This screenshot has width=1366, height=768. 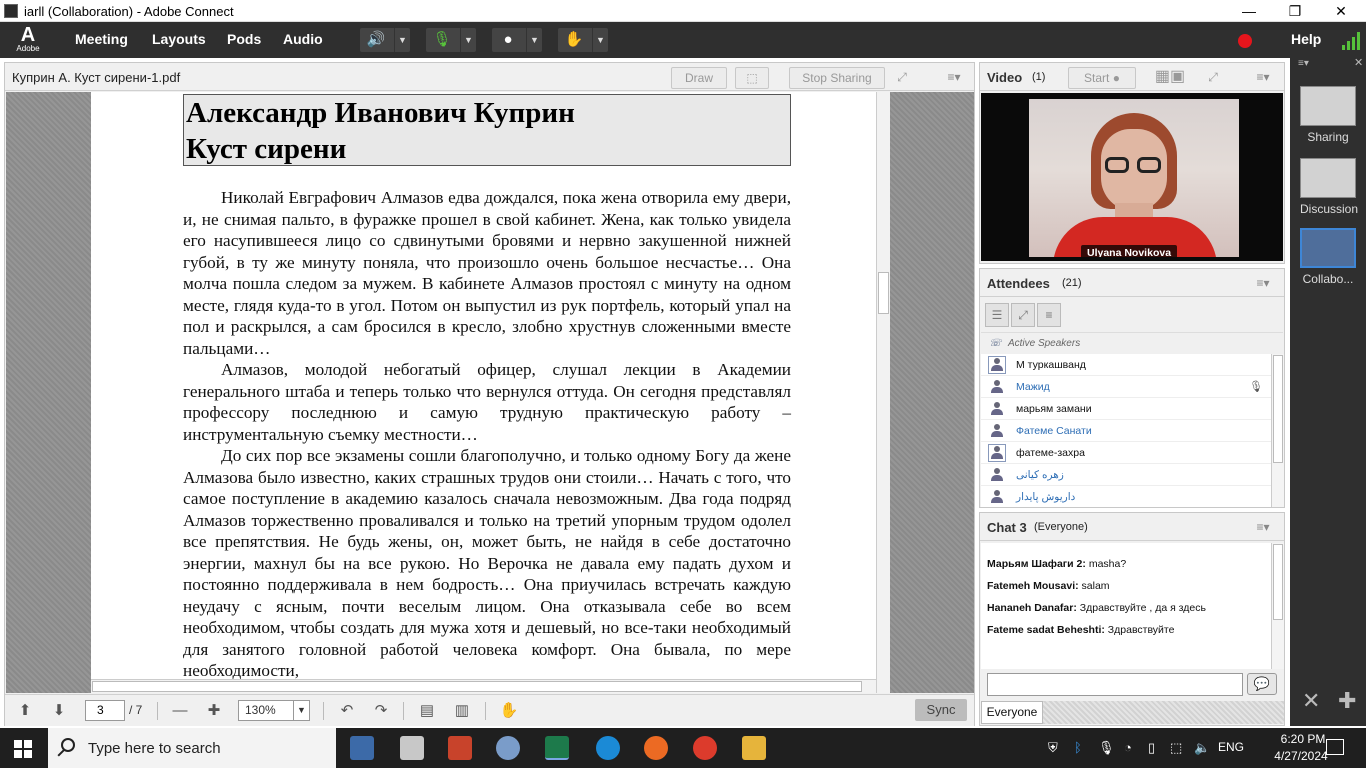 I want to click on wifi-icon: ◔, so click(x=1128, y=747).